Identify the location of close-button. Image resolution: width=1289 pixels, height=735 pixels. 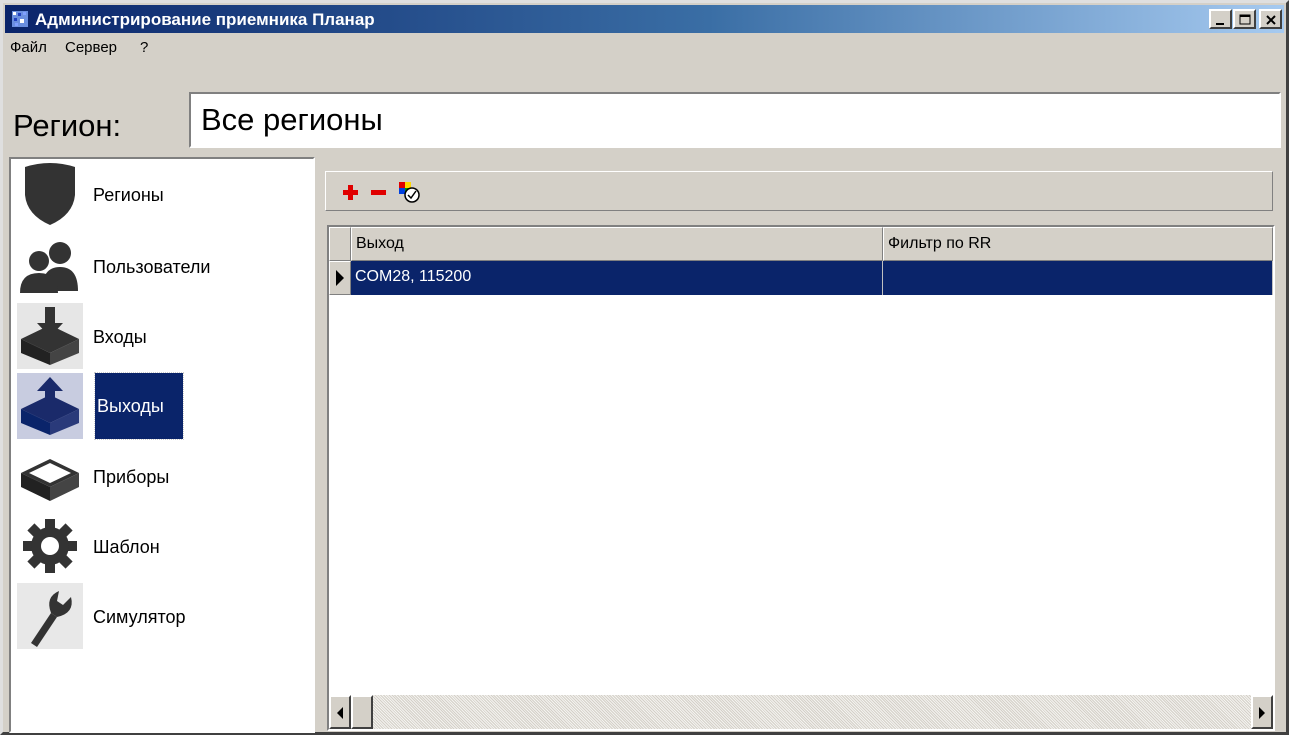
(1270, 19).